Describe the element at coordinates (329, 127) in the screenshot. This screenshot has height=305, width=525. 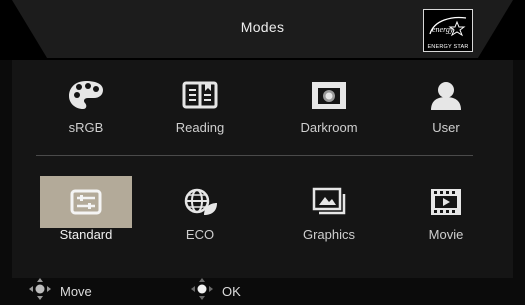
I see `mode-label: Darkroom` at that location.